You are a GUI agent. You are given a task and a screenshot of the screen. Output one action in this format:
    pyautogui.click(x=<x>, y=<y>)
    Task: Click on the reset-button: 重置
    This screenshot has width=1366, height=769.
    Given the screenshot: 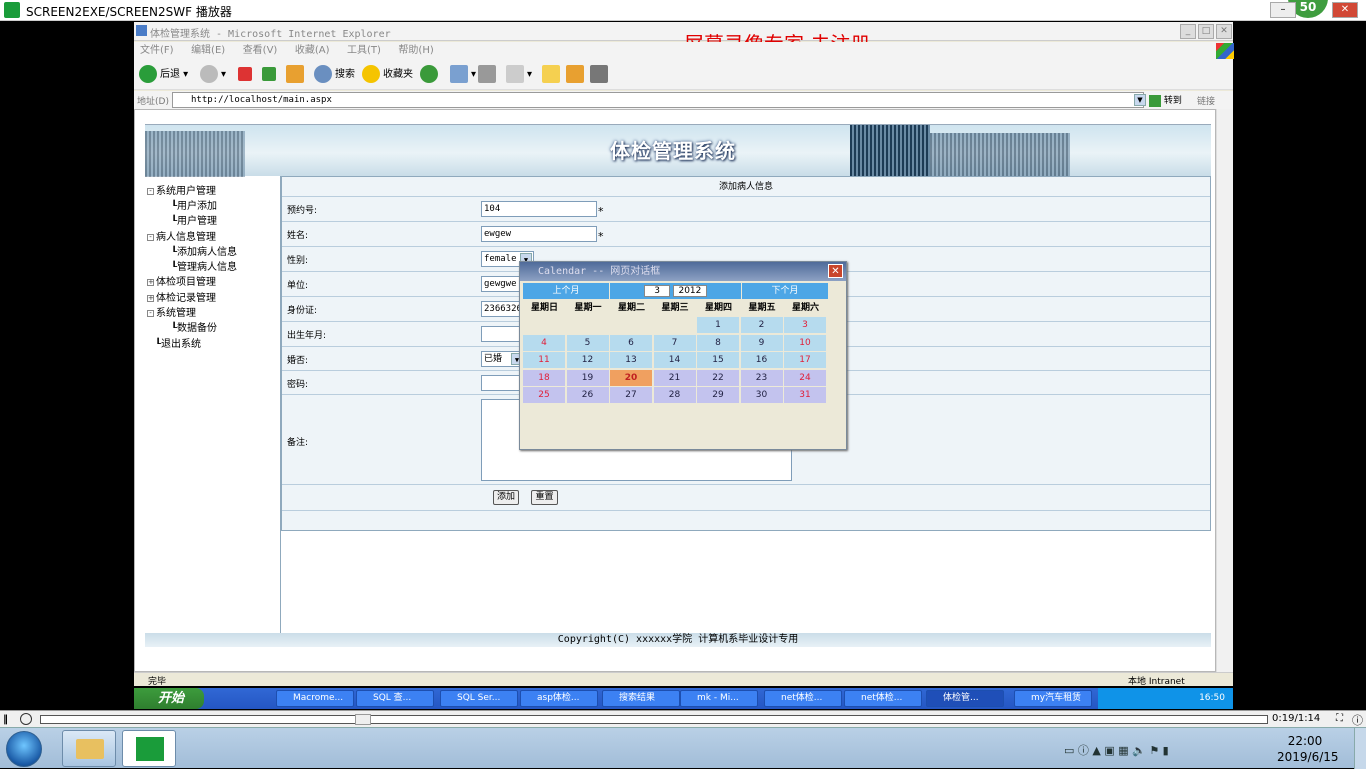 What is the action you would take?
    pyautogui.click(x=544, y=497)
    